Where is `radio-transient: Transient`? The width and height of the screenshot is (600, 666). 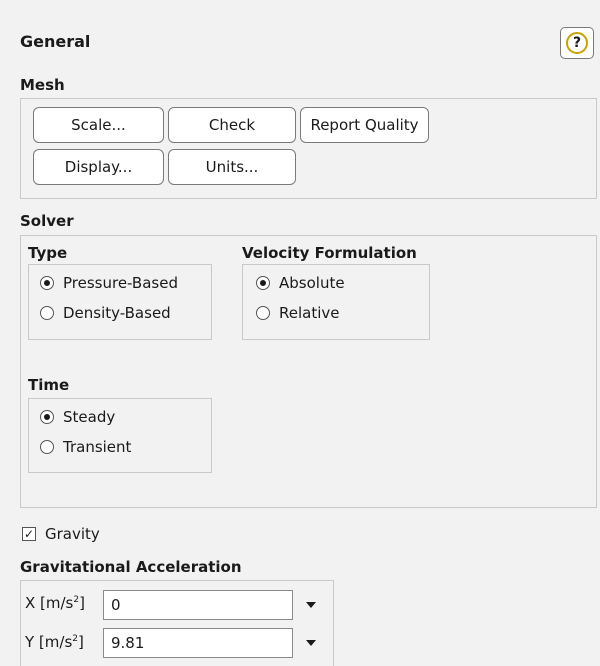
radio-transient: Transient is located at coordinates (85, 447).